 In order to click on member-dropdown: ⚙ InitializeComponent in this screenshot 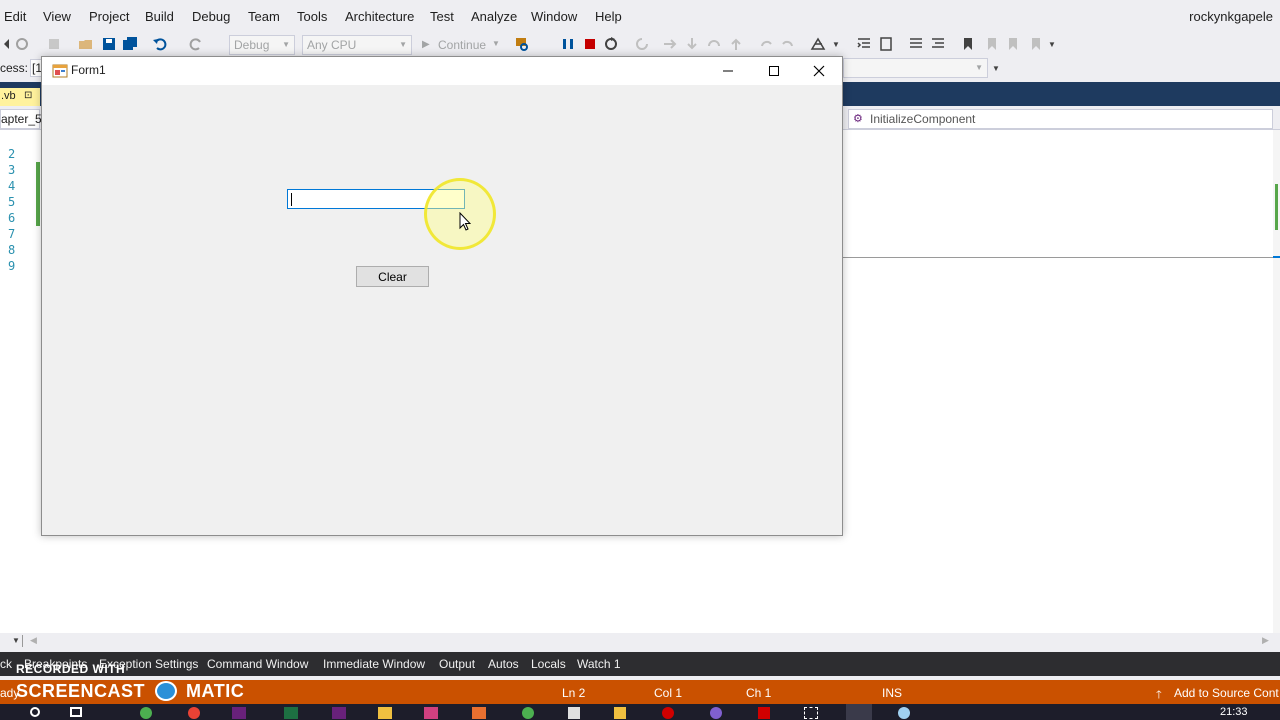, I will do `click(1060, 119)`.